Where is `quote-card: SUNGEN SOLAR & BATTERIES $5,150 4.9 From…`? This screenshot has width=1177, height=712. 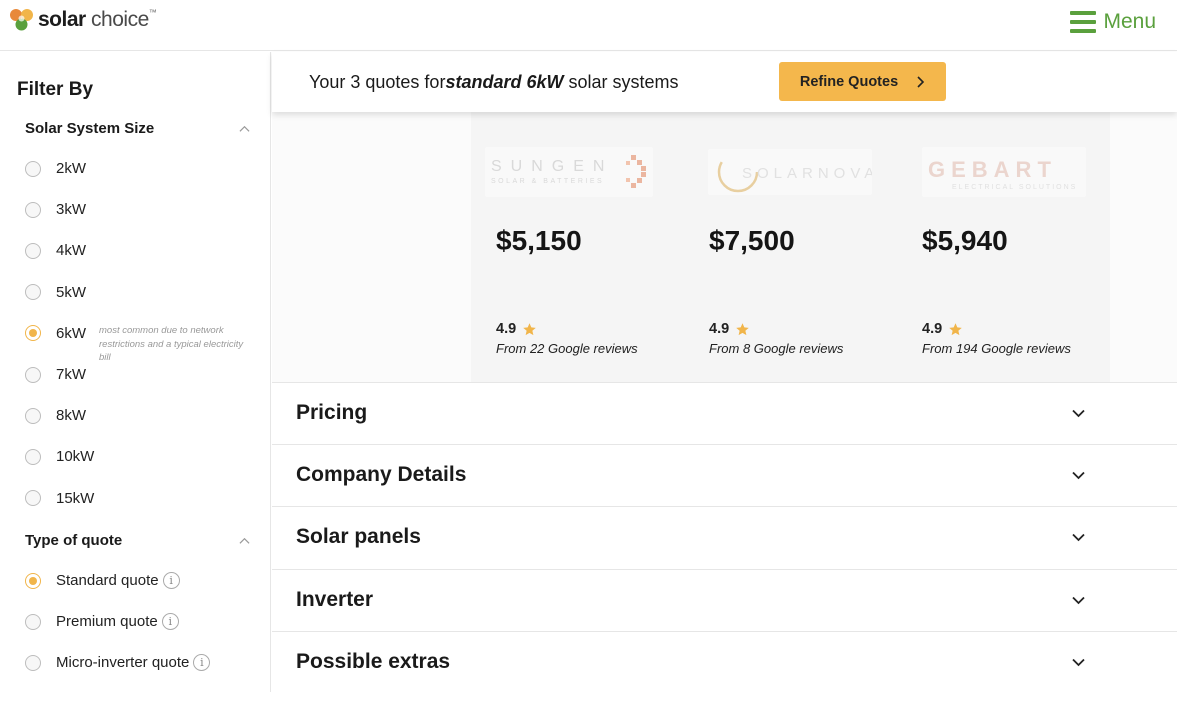
quote-card: SUNGEN SOLAR & BATTERIES $5,150 4.9 From… is located at coordinates (577, 247).